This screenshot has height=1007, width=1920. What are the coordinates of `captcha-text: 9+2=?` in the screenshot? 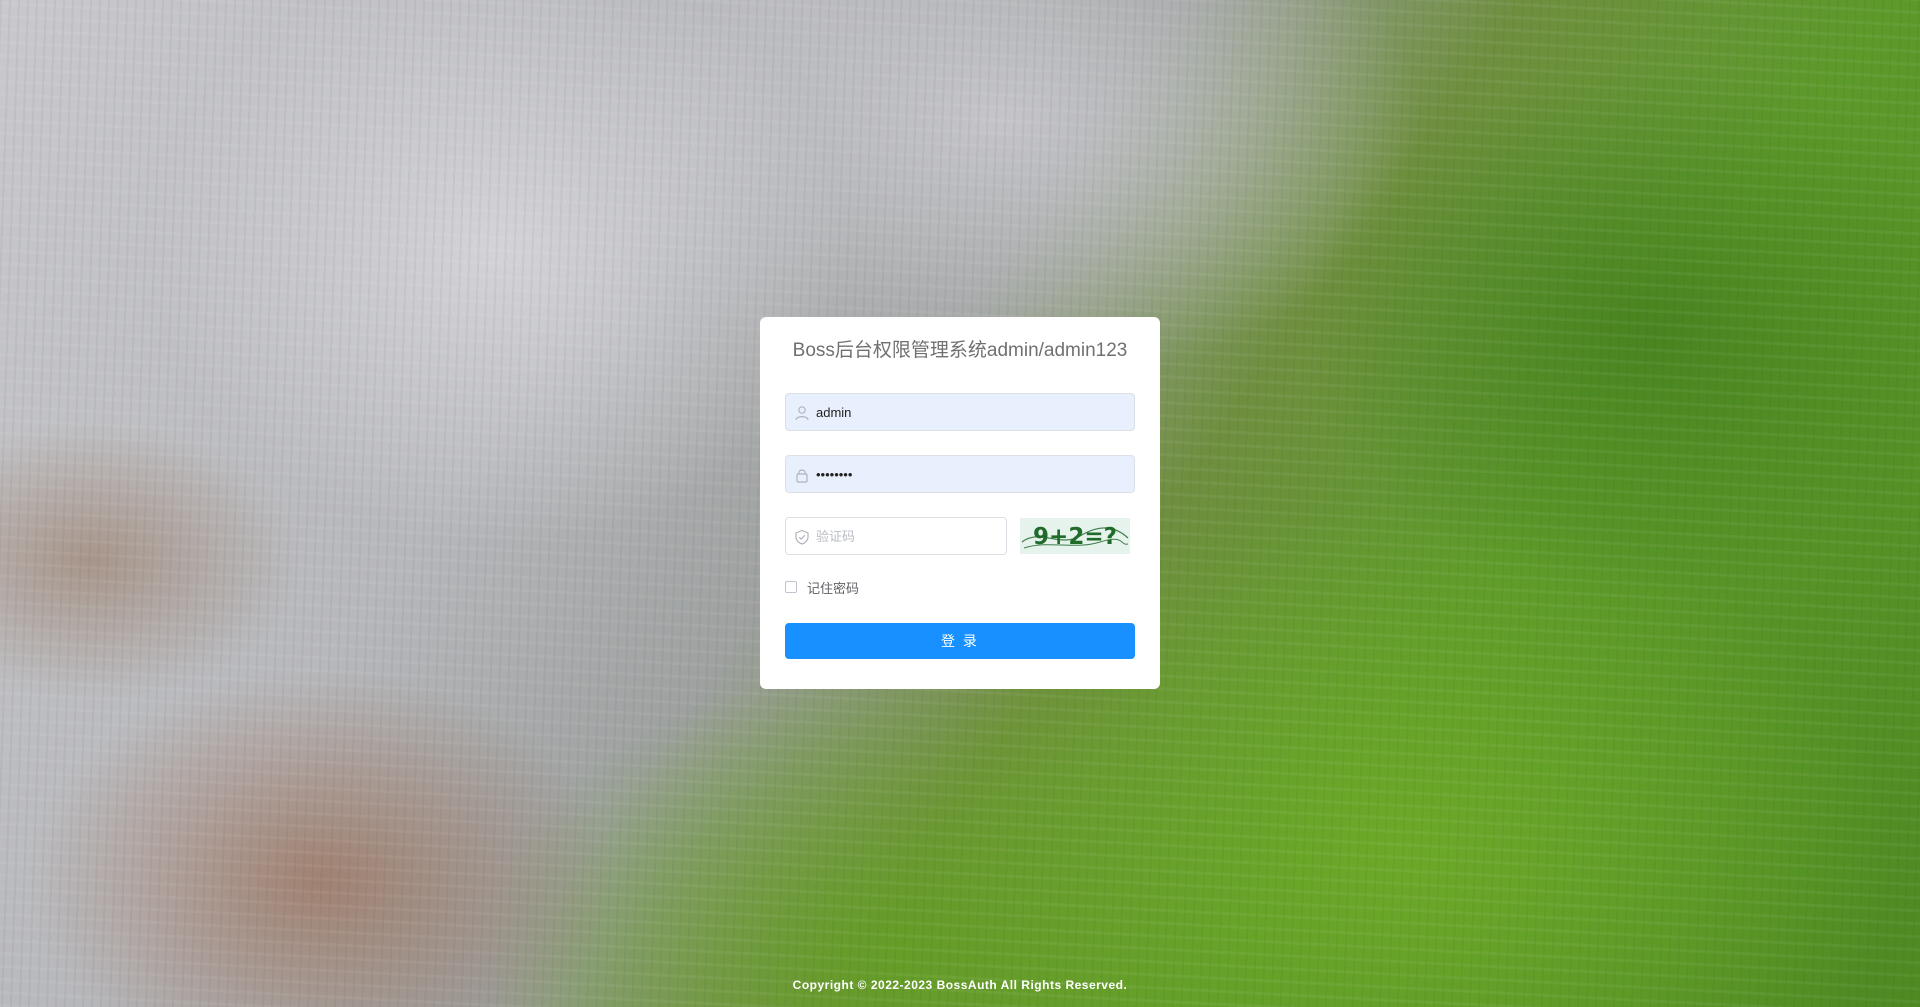 It's located at (1075, 537).